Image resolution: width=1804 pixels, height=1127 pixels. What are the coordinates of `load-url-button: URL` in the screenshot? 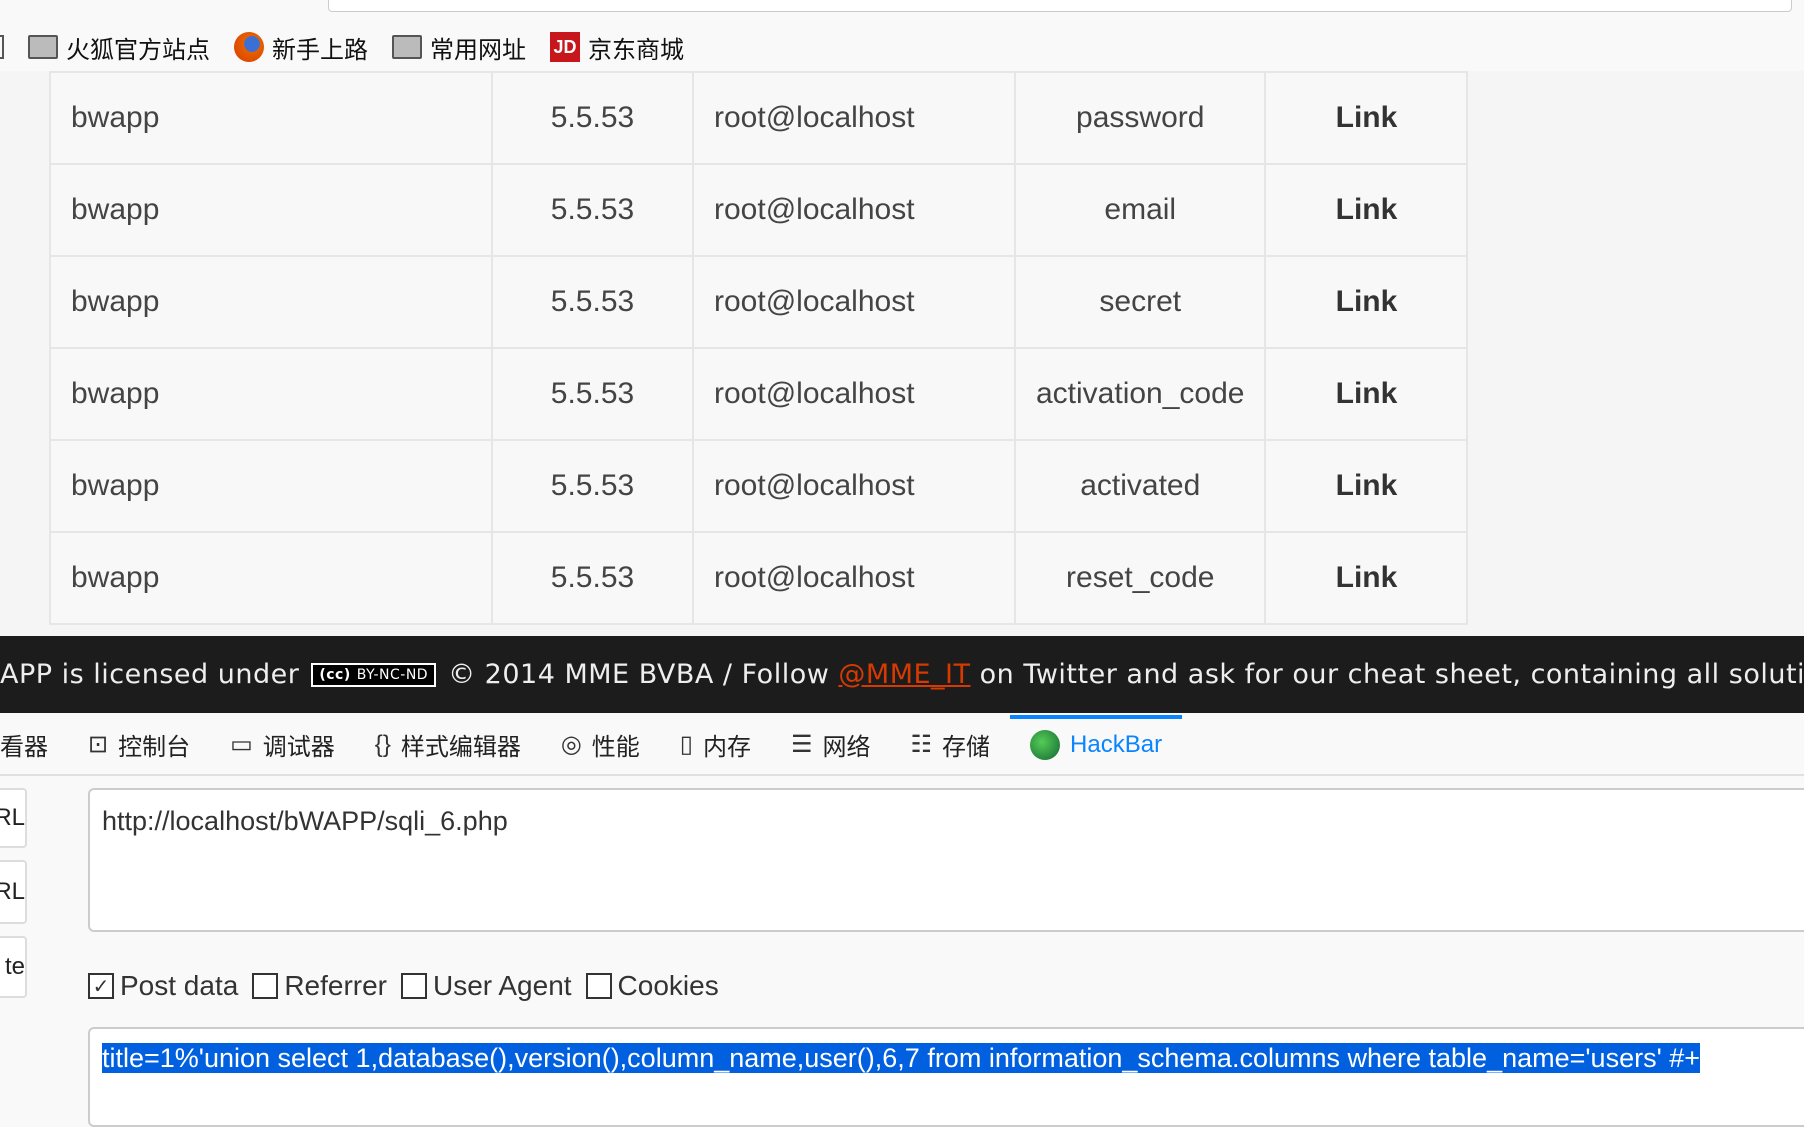 It's located at (13, 818).